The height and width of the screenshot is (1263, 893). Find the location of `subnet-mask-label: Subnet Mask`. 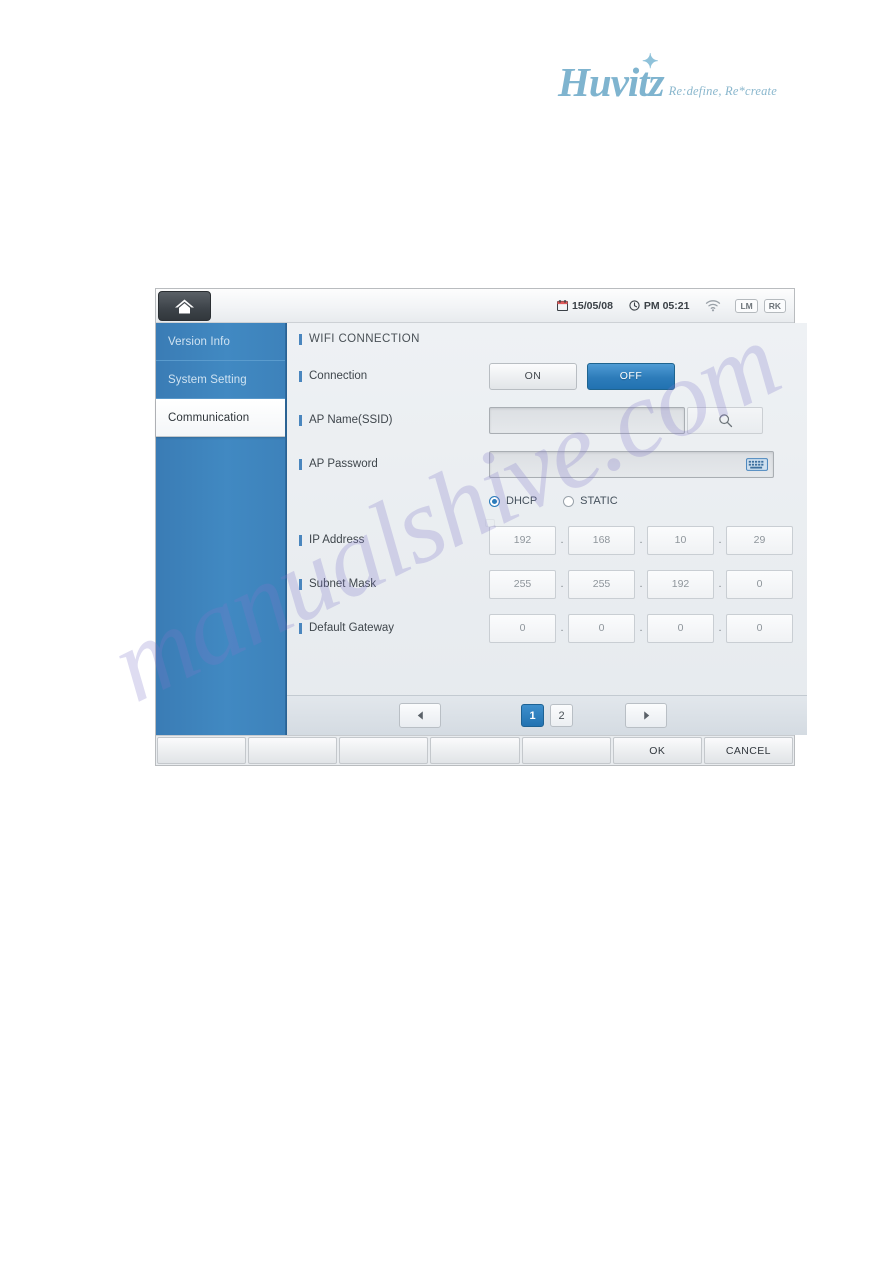

subnet-mask-label: Subnet Mask is located at coordinates (394, 584).